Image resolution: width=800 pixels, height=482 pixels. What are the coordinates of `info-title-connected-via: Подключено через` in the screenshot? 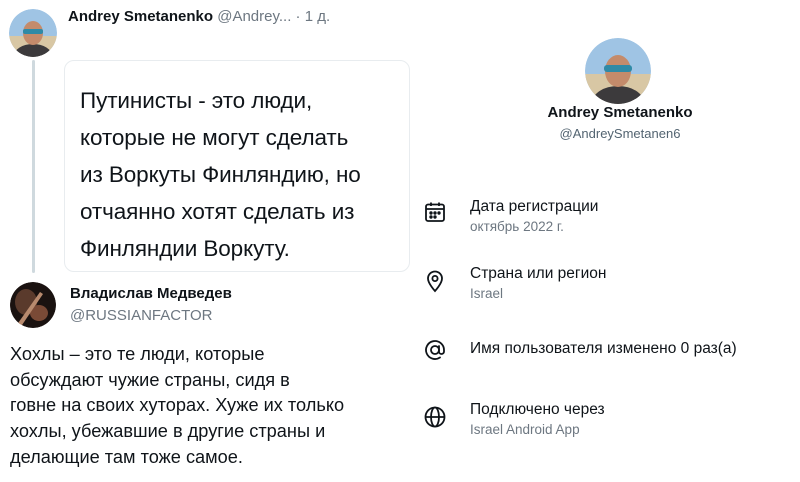 It's located at (537, 409).